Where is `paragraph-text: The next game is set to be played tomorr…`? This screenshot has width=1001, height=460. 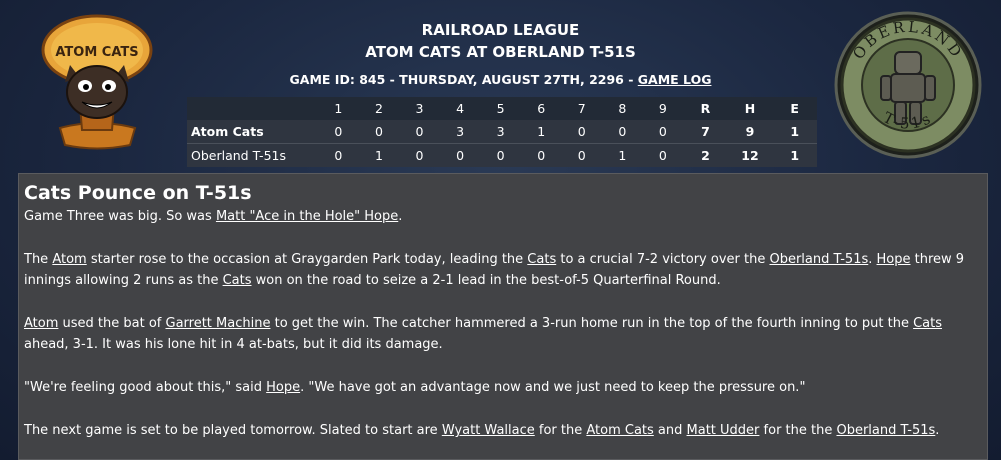
paragraph-text: The next game is set to be played tomorr… is located at coordinates (233, 430).